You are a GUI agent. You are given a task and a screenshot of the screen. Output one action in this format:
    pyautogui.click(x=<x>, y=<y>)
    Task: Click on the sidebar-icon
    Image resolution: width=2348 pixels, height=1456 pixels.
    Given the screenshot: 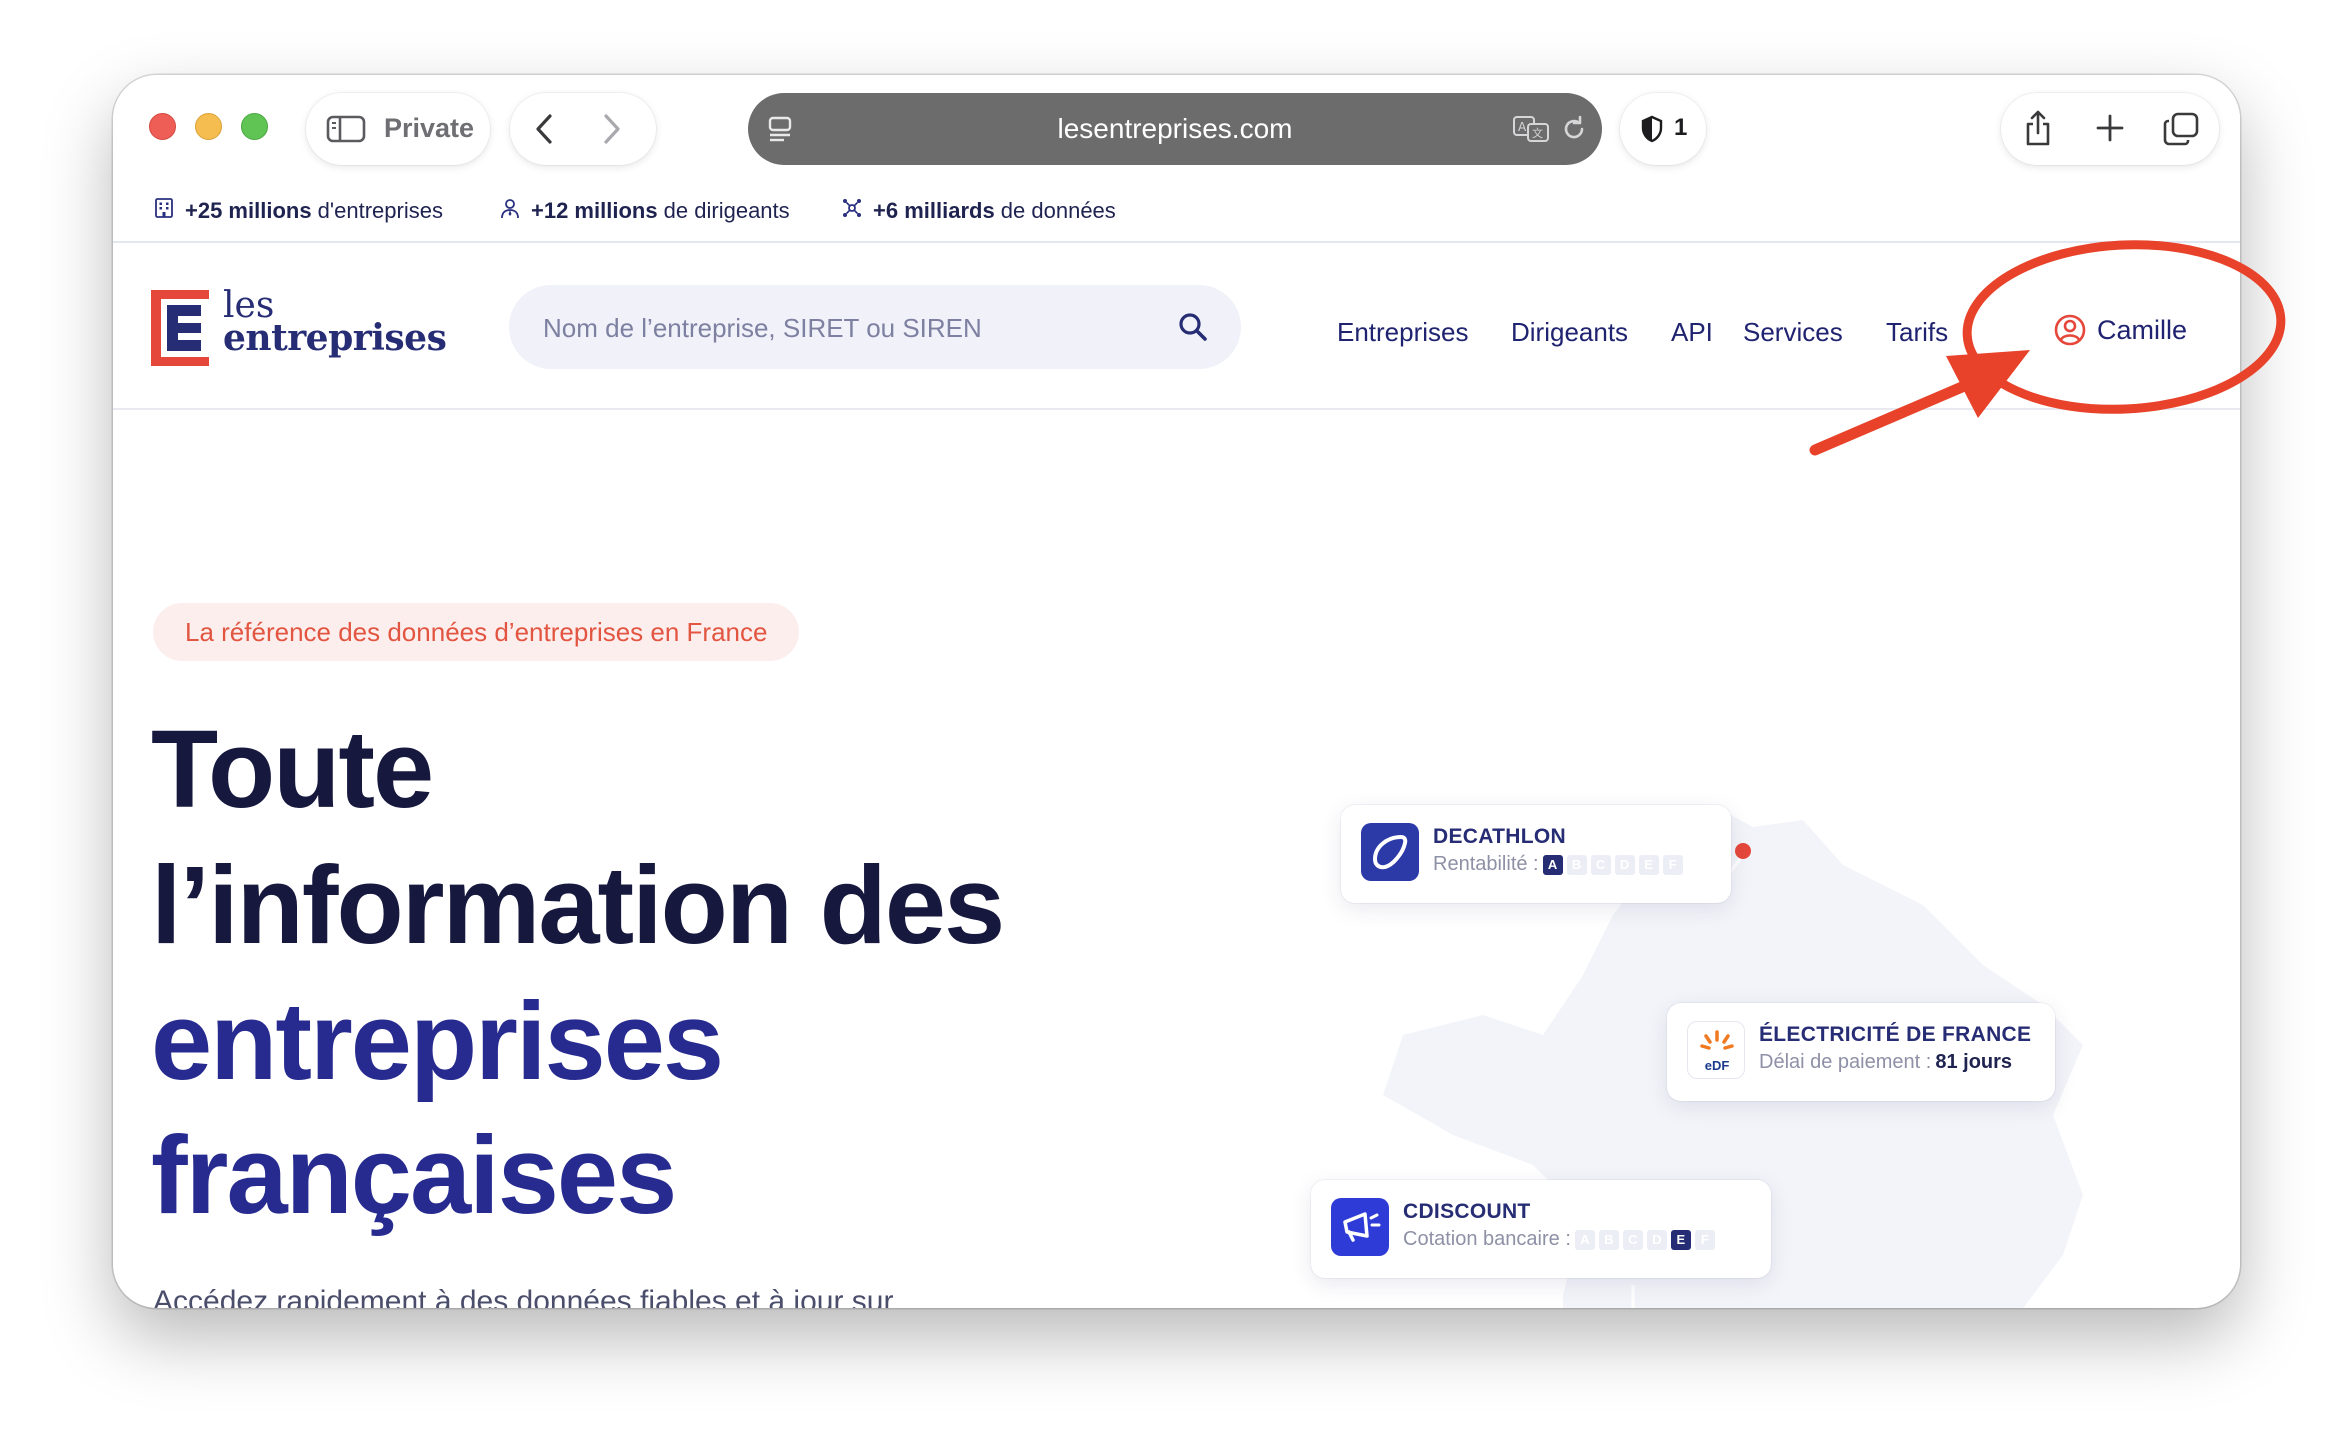 What is the action you would take?
    pyautogui.click(x=346, y=131)
    